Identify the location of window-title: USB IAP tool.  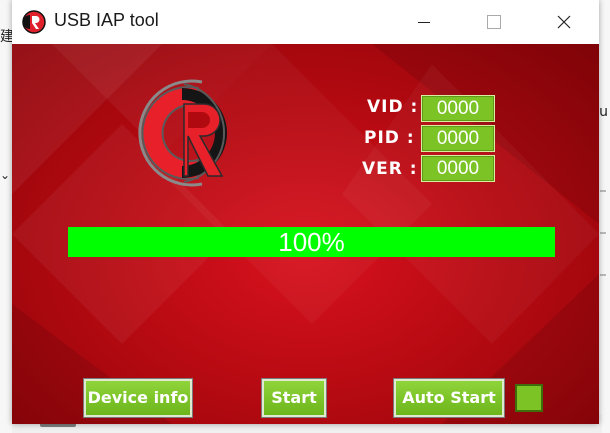
(106, 20).